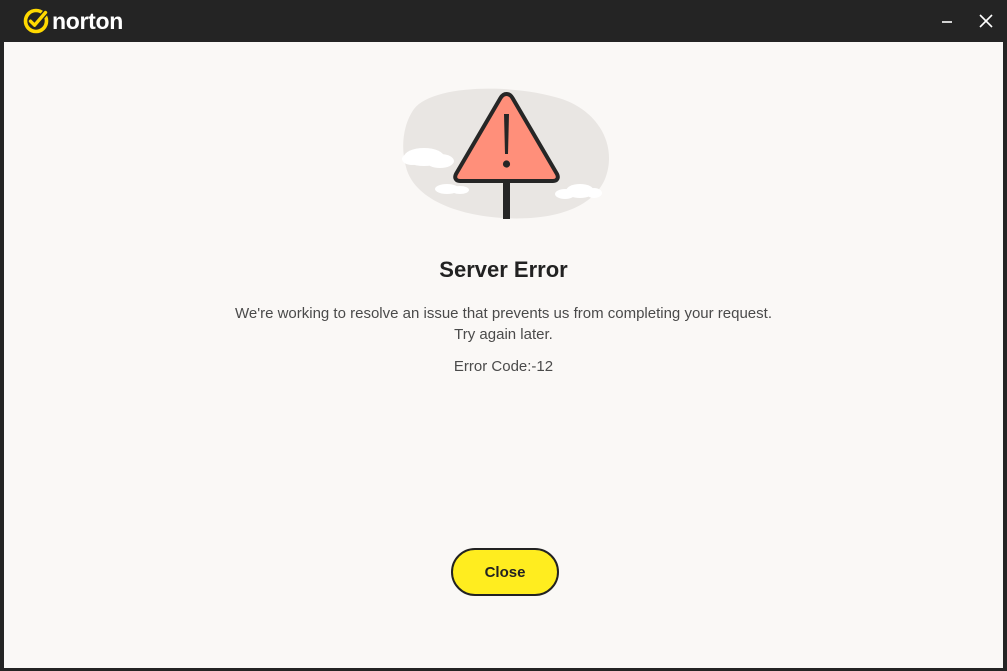 The image size is (1007, 671). Describe the element at coordinates (503, 366) in the screenshot. I see `error-code: Error Code:-12` at that location.